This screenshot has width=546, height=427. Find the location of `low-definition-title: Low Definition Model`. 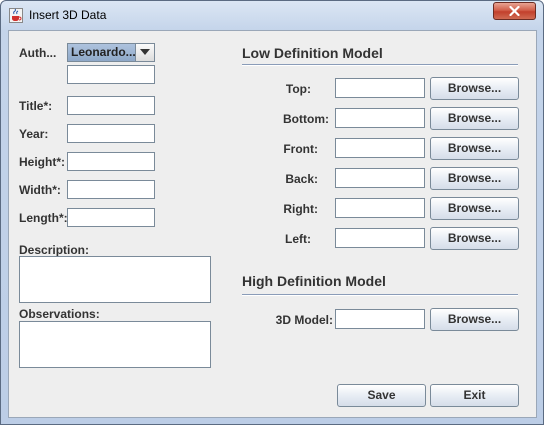

low-definition-title: Low Definition Model is located at coordinates (312, 53).